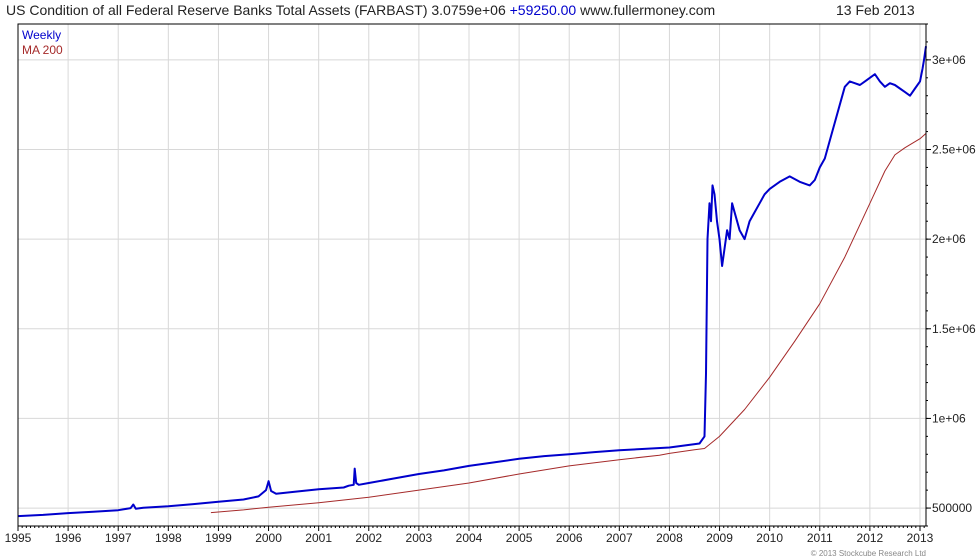  Describe the element at coordinates (870, 538) in the screenshot. I see `x-tick-label: 2012` at that location.